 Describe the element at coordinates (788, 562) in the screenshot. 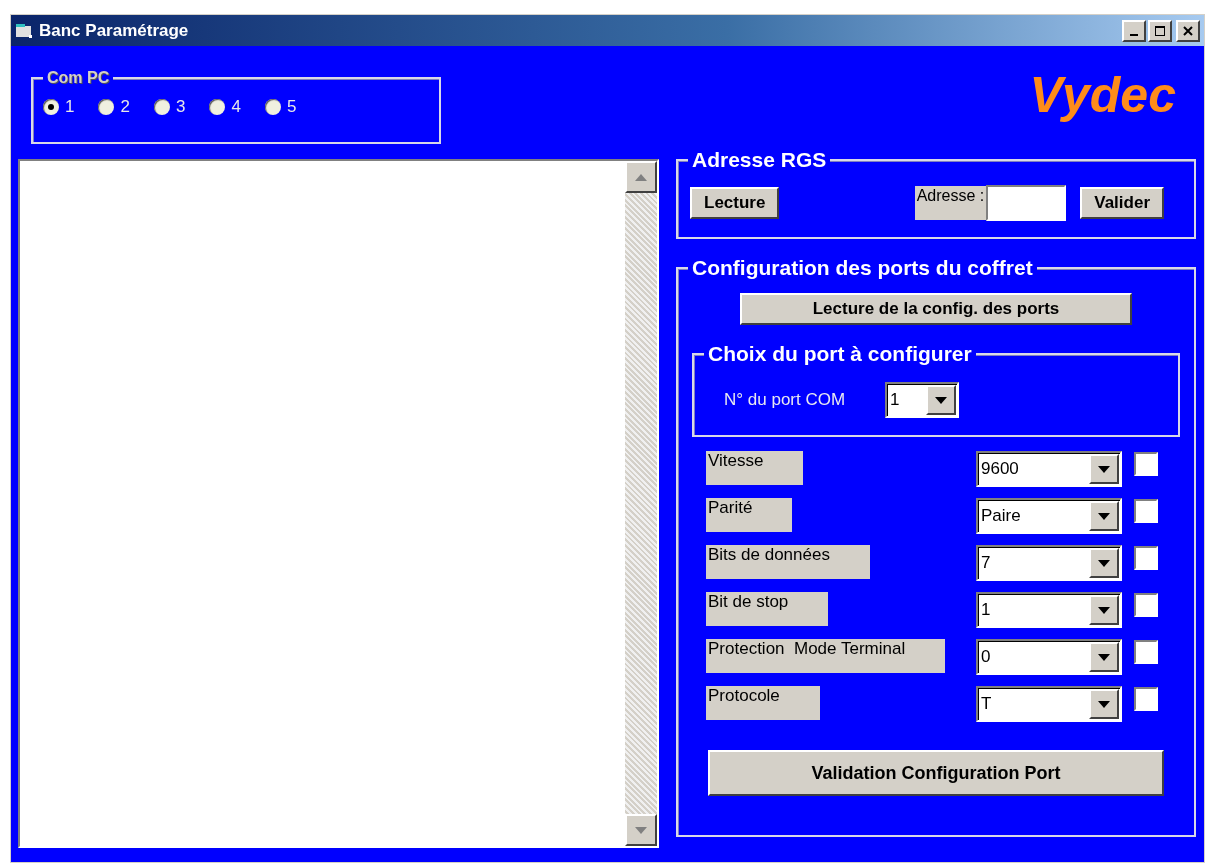

I see `setting-label: Bits de données` at that location.